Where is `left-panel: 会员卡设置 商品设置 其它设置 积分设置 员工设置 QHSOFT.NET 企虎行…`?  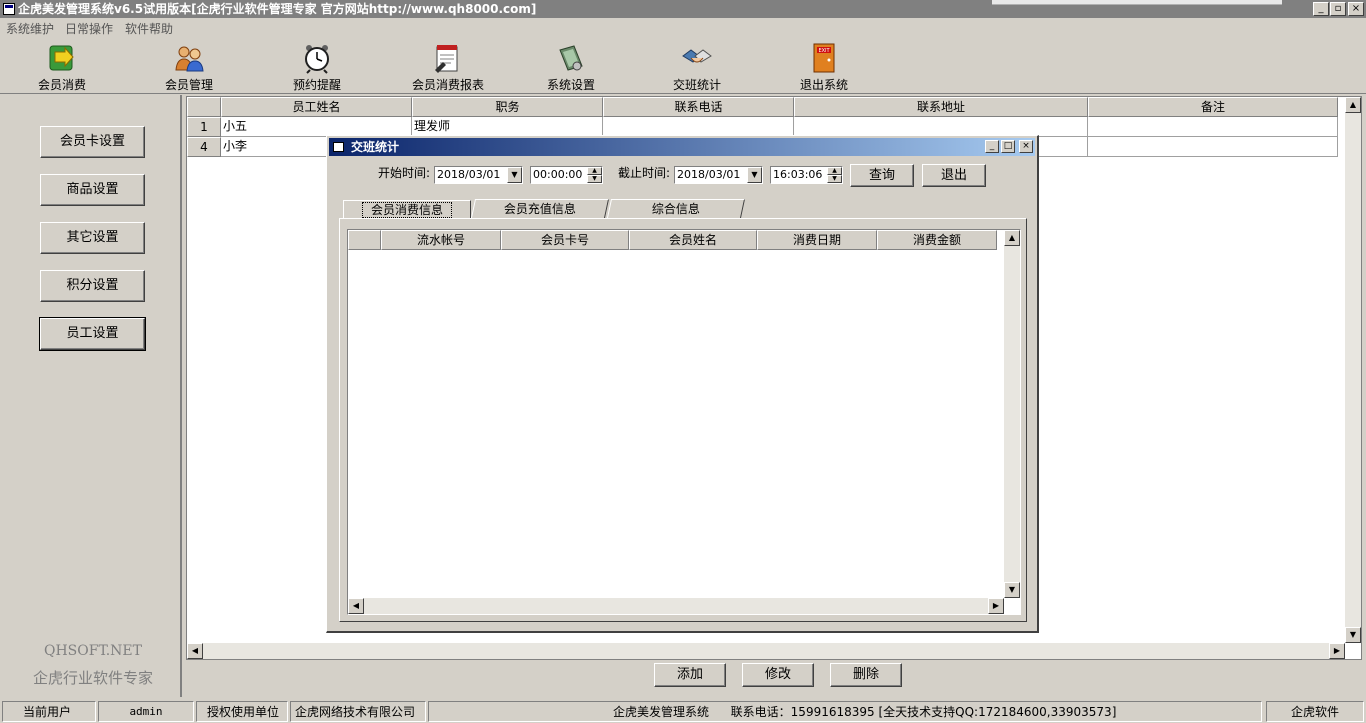
left-panel: 会员卡设置 商品设置 其它设置 积分设置 员工设置 QHSOFT.NET 企虎行… is located at coordinates (91, 396).